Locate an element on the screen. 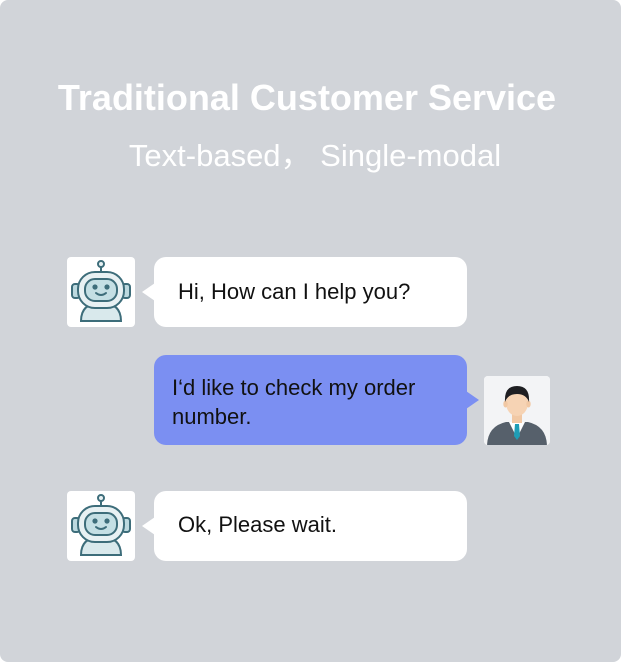 The image size is (621, 662). bot-message-bubble: Hi, How can I help you? is located at coordinates (304, 292).